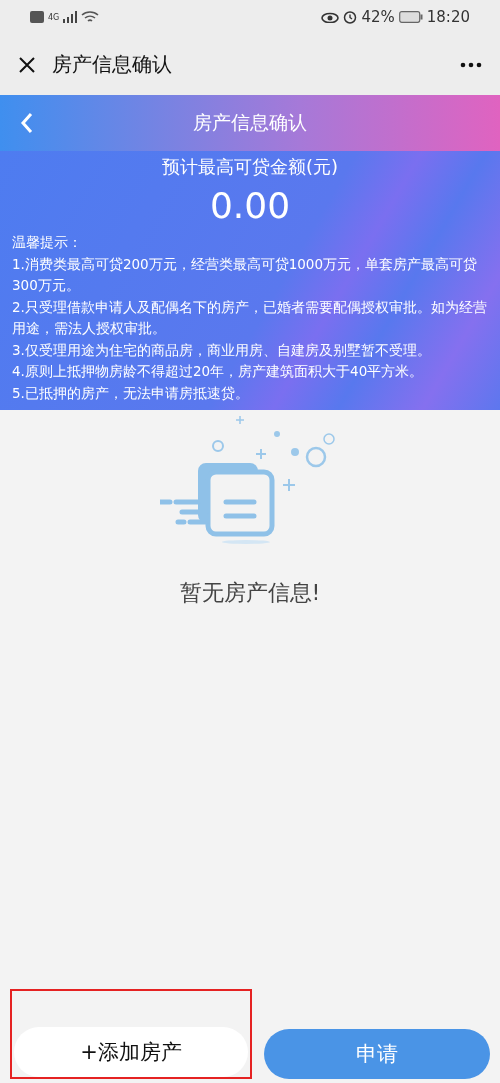 The height and width of the screenshot is (1083, 500). I want to click on signal-icon, so click(70, 17).